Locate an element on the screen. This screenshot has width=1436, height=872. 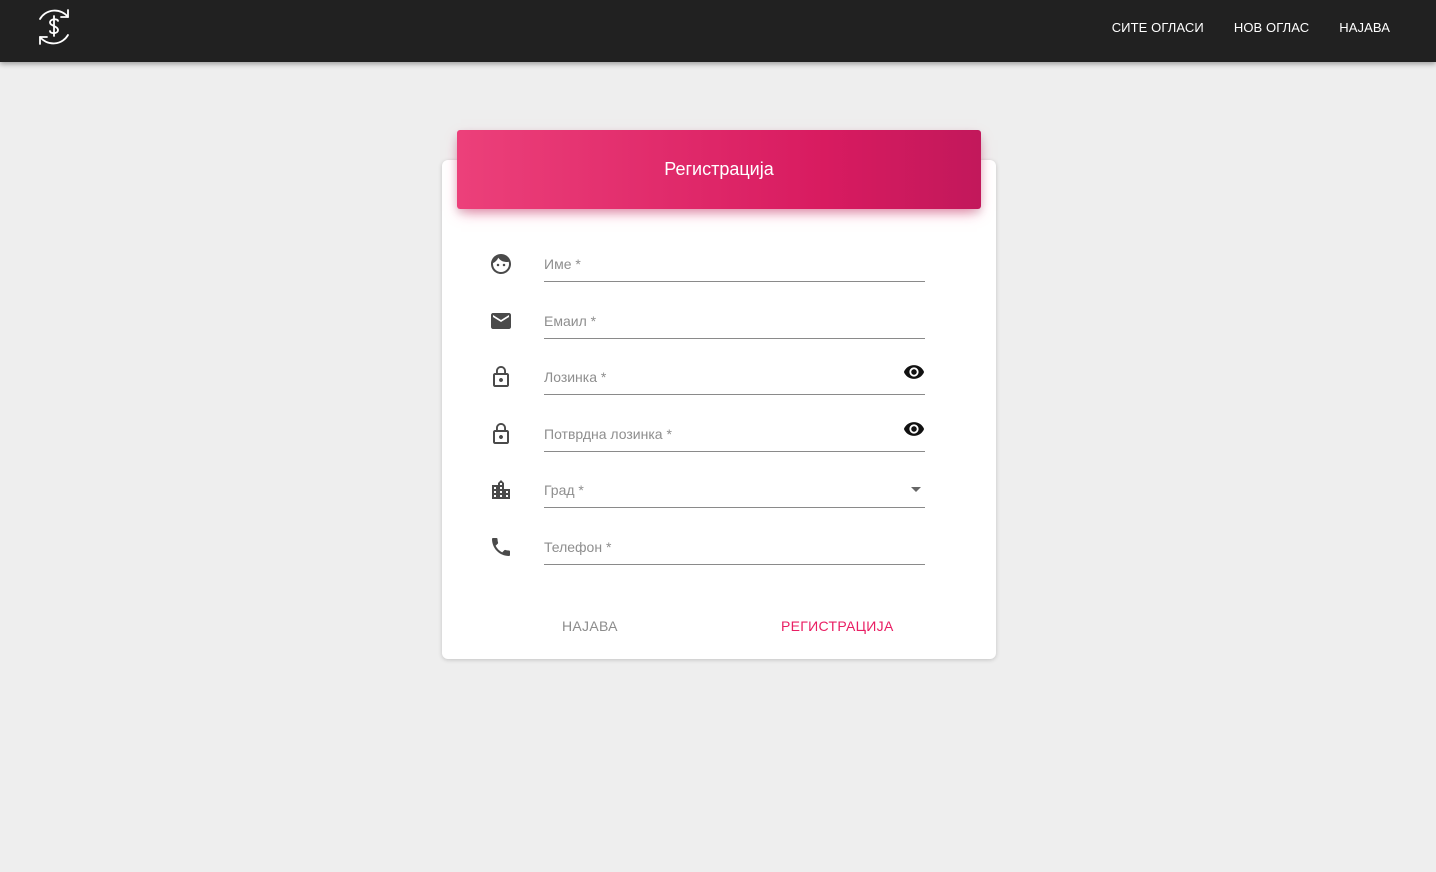
card-header: Регистрација is located at coordinates (719, 169).